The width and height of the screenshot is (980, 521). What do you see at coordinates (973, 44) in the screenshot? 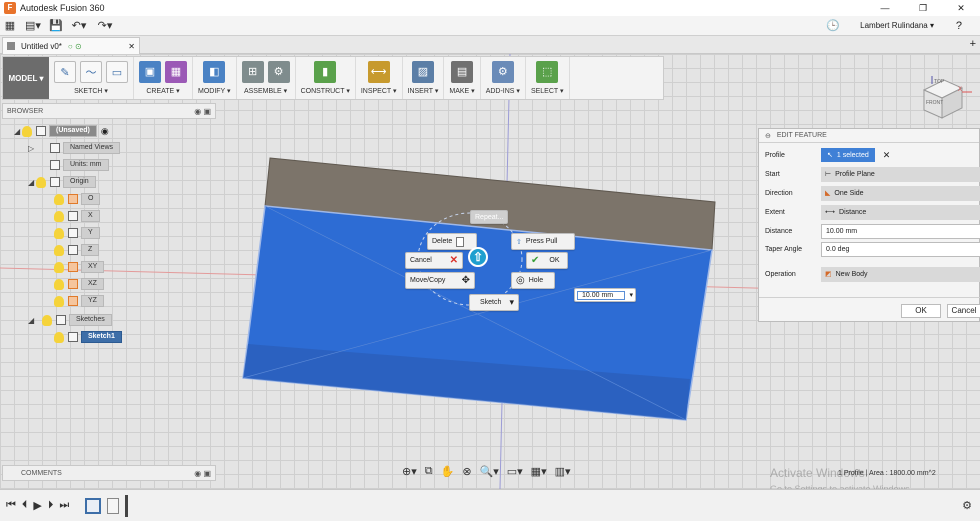
I see `new-tab-icon: +` at bounding box center [973, 44].